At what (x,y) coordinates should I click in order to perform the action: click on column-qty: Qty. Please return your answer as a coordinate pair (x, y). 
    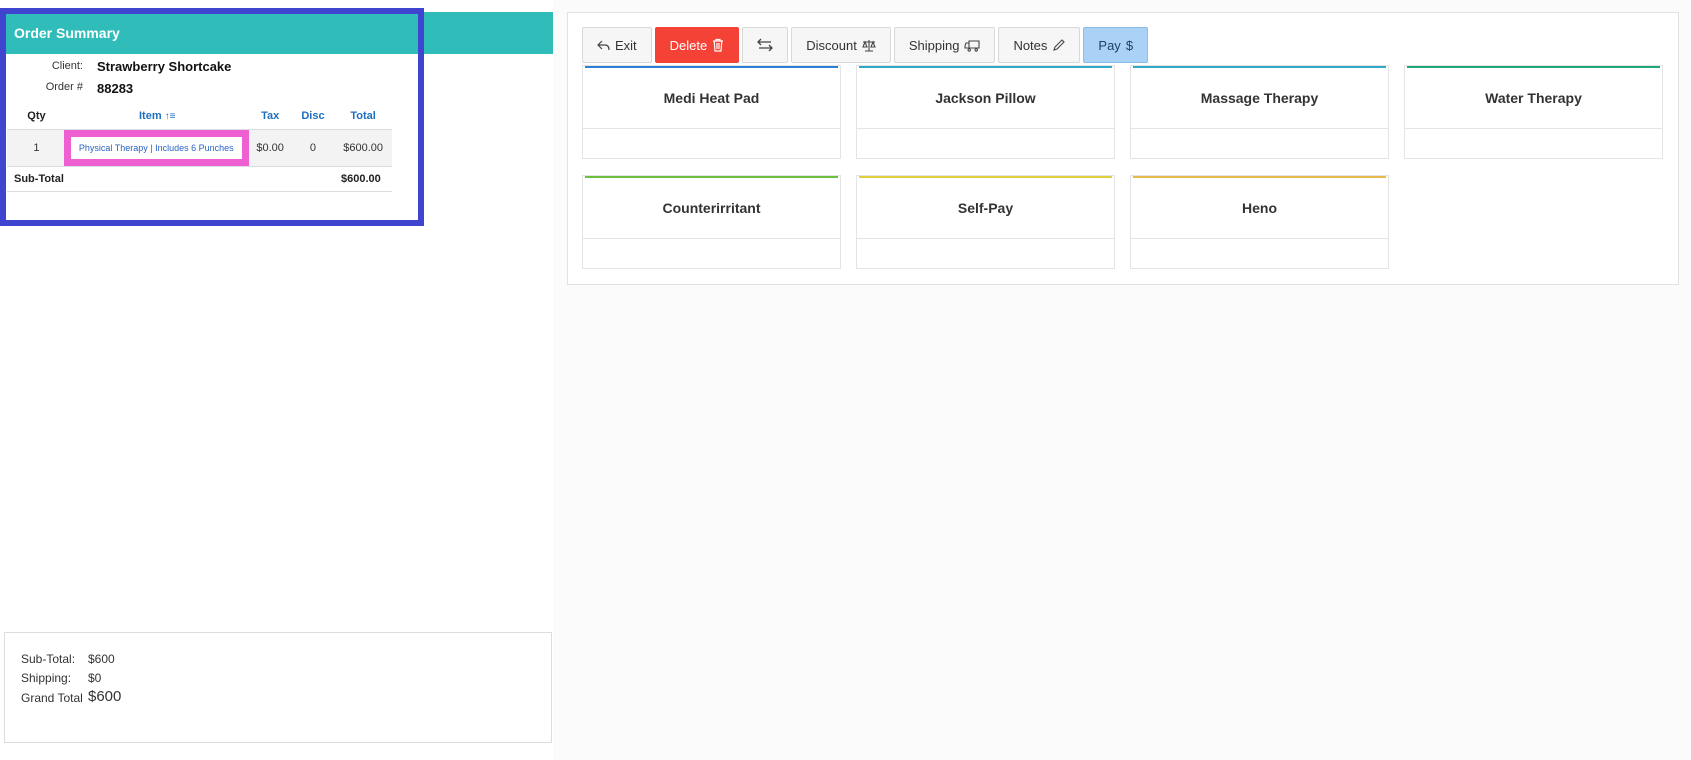
    Looking at the image, I should click on (36, 115).